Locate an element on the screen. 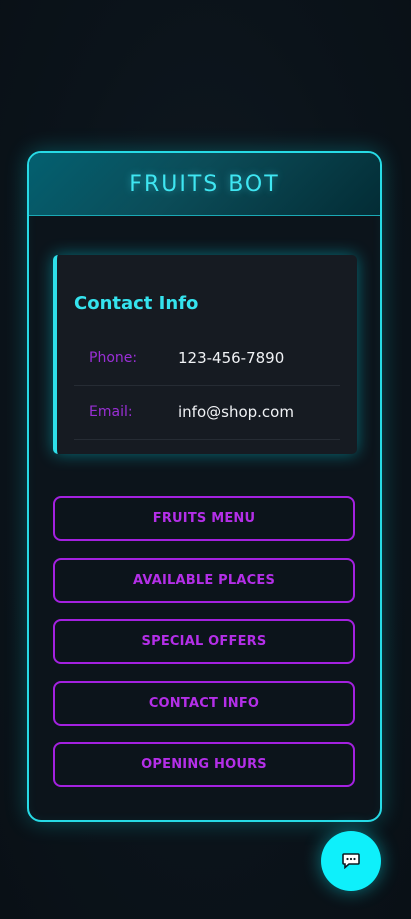 Image resolution: width=411 pixels, height=919 pixels. email-row: Email: info@shop.com is located at coordinates (207, 412).